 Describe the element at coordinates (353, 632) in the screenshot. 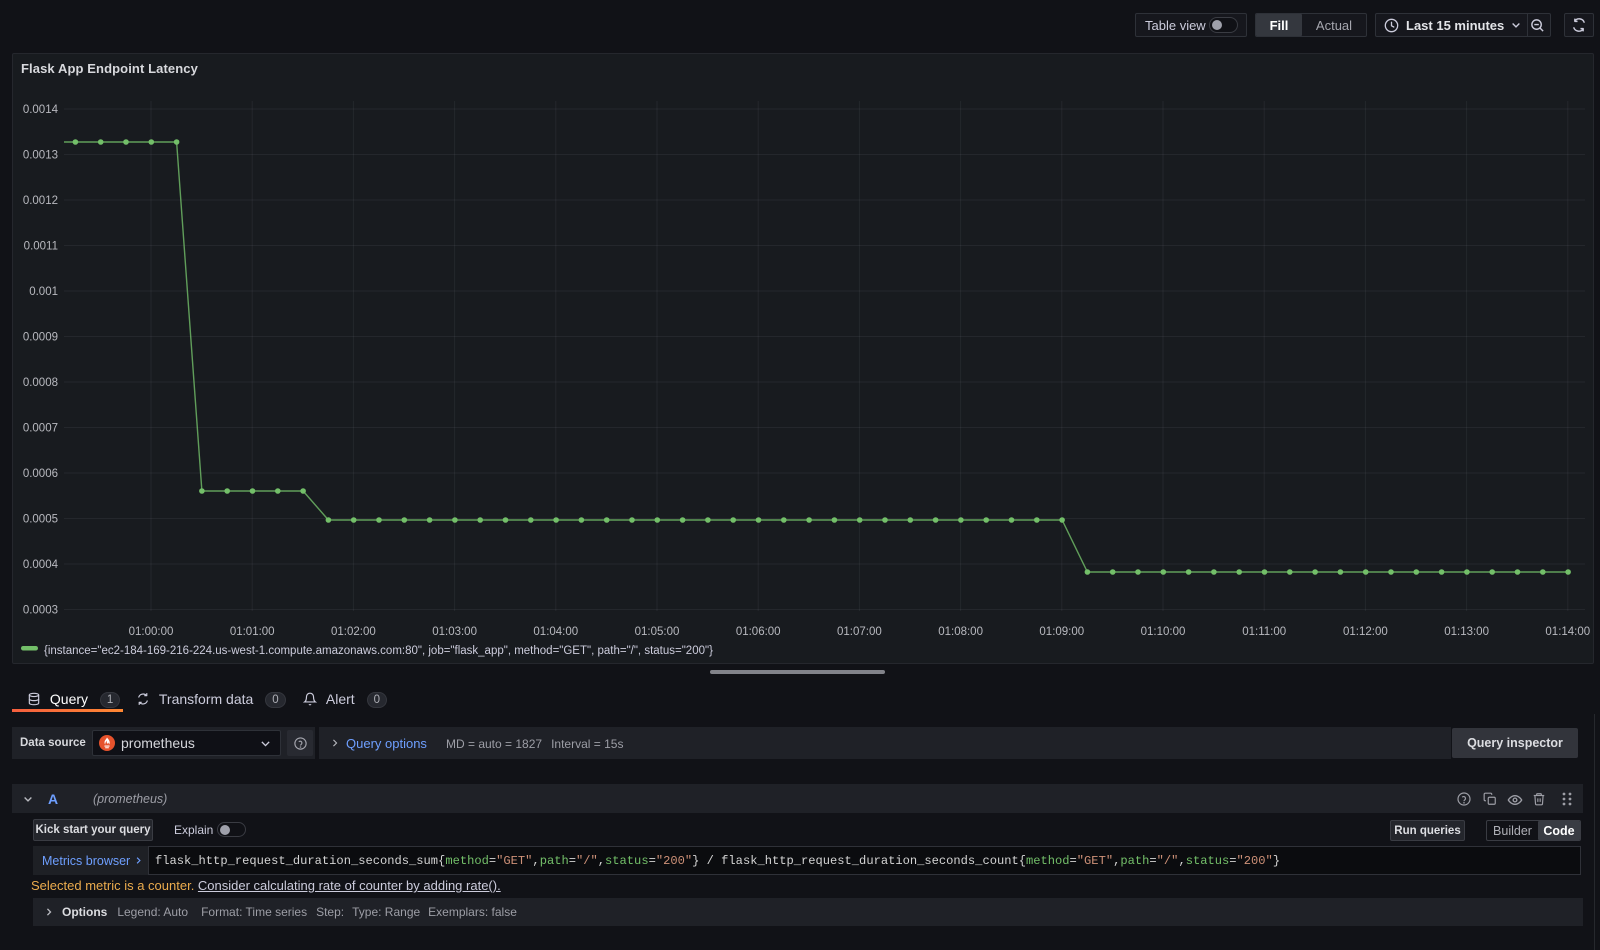

I see `svg-text: 01:02:00` at that location.